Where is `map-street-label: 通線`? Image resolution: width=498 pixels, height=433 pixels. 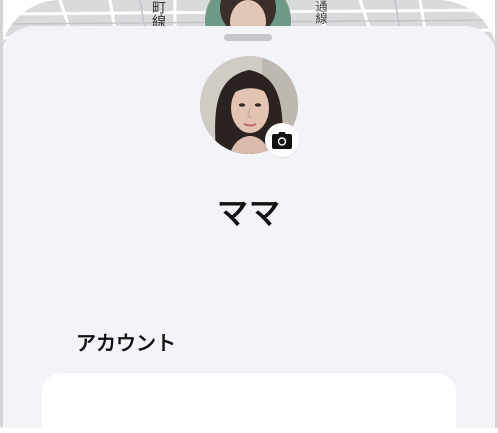
map-street-label: 通線 is located at coordinates (321, 12).